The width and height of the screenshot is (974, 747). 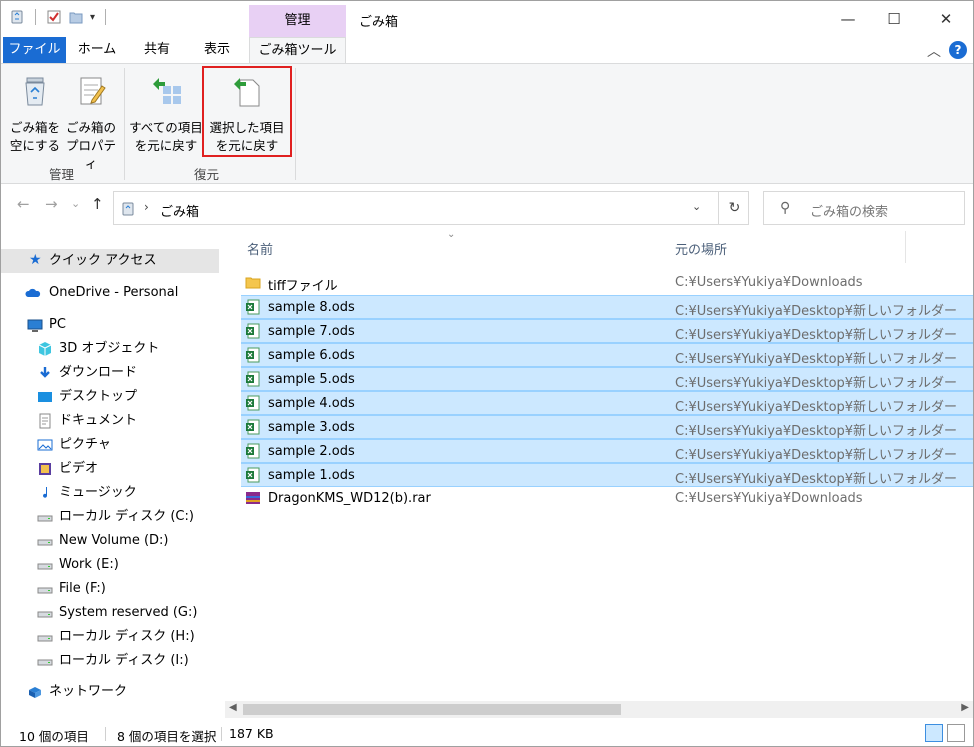 I want to click on tab-view: 表示, so click(x=217, y=50).